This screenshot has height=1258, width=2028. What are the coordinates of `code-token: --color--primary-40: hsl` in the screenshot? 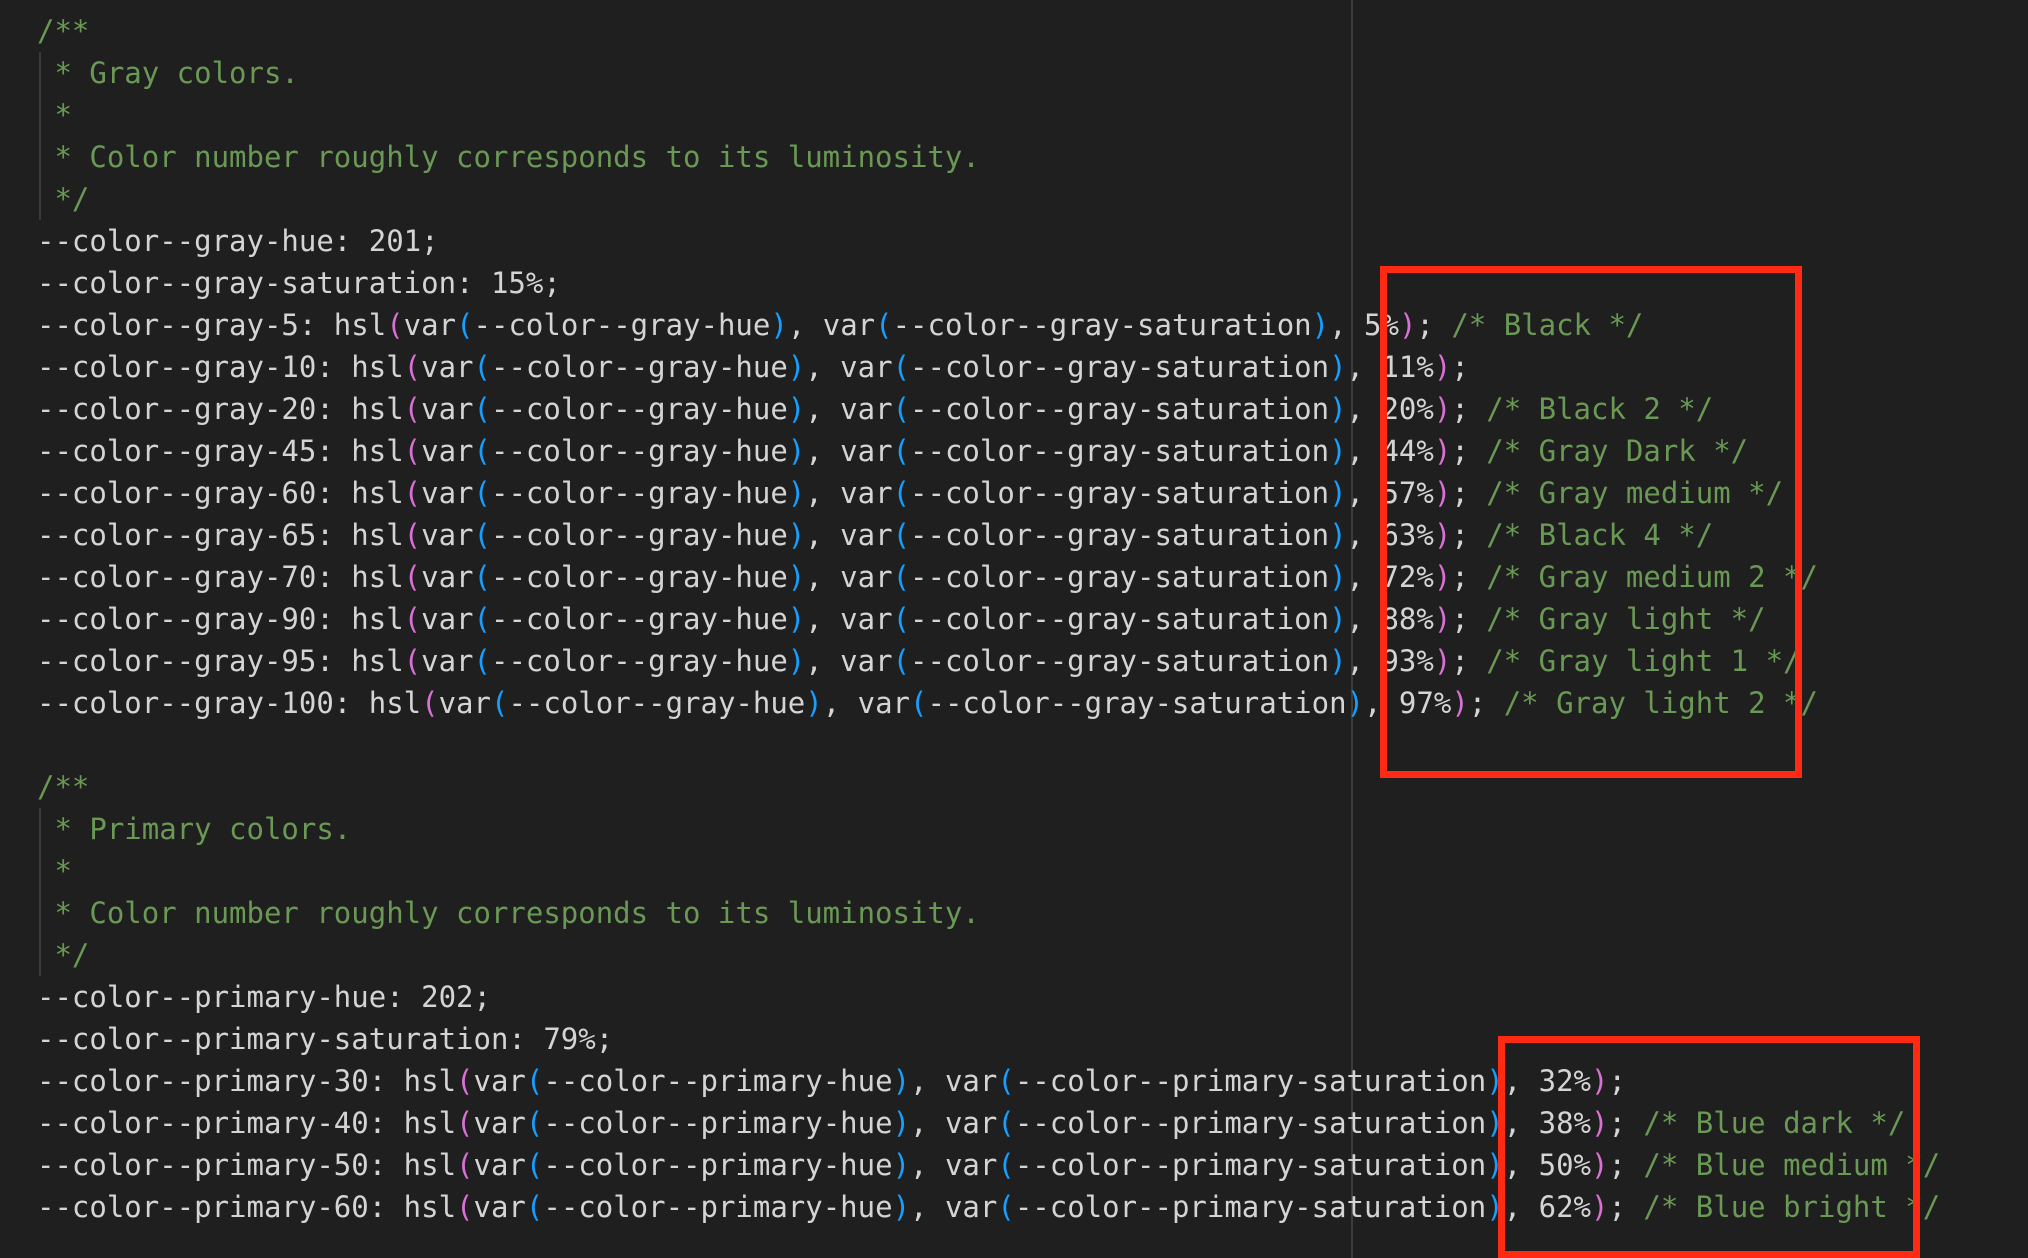 It's located at (247, 1123).